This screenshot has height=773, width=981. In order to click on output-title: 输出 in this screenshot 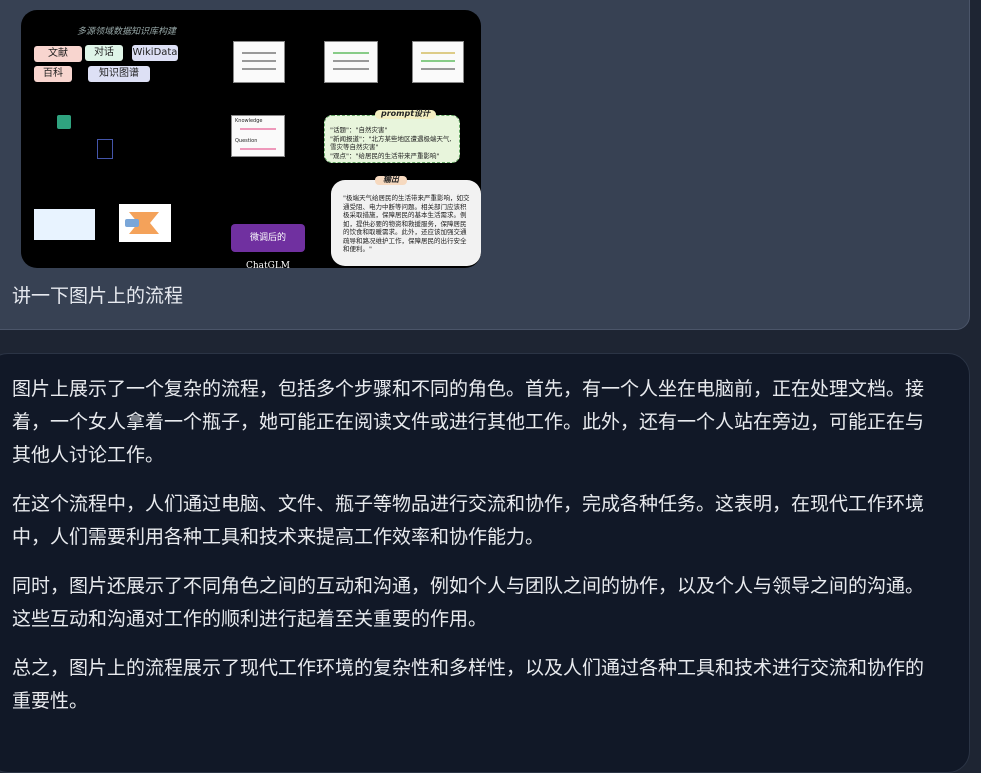, I will do `click(391, 180)`.